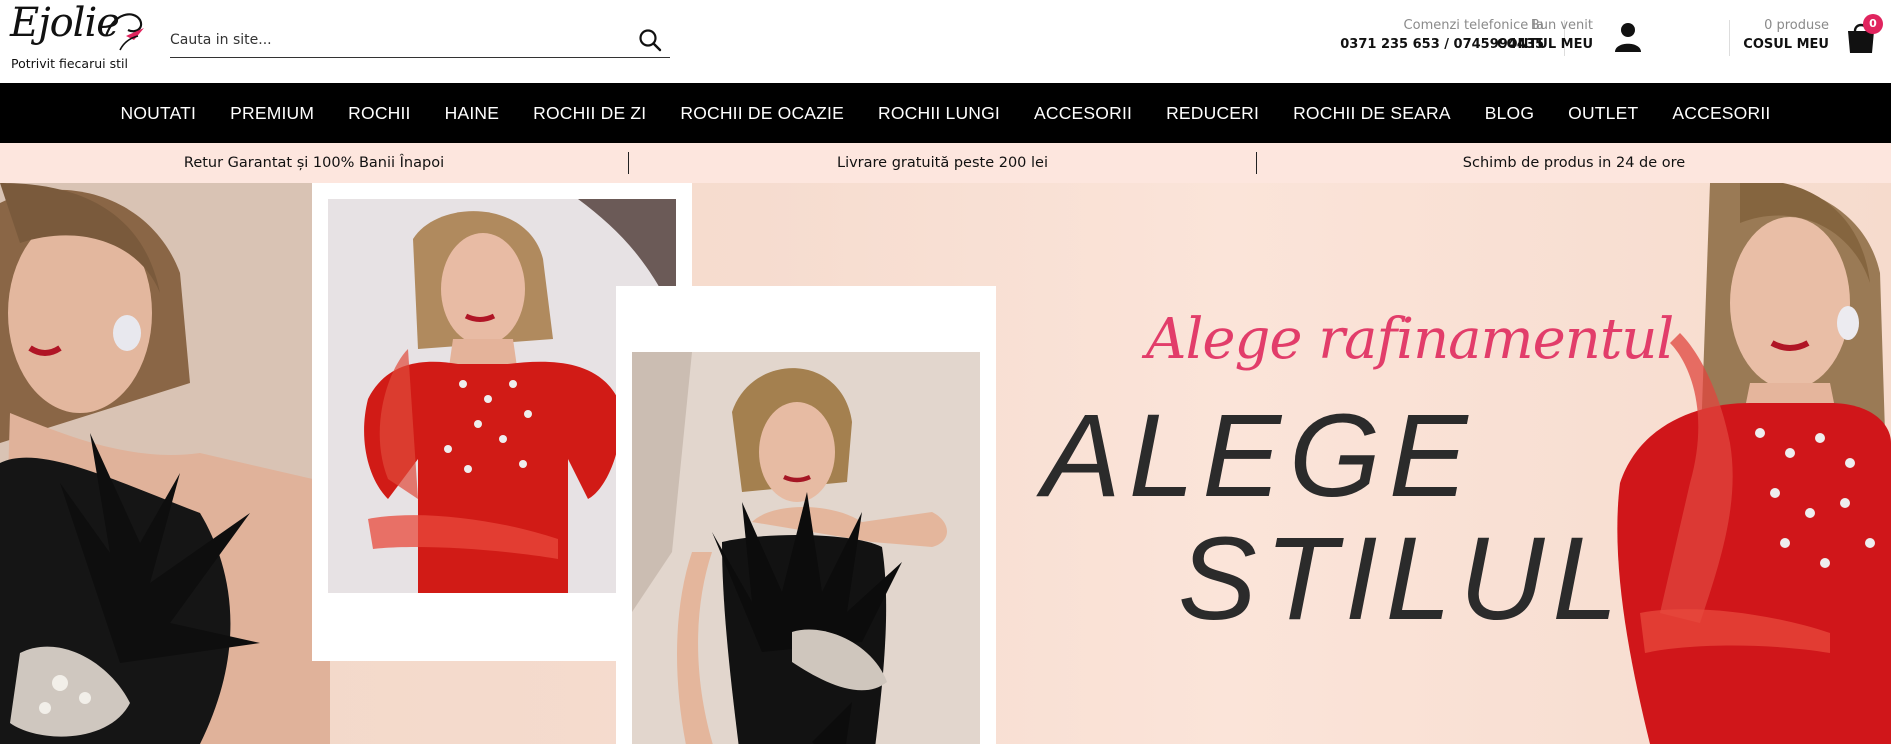 Image resolution: width=1891 pixels, height=744 pixels. Describe the element at coordinates (1372, 113) in the screenshot. I see `nav-item-rochii-de-seara: ROCHII DE SEARA` at that location.